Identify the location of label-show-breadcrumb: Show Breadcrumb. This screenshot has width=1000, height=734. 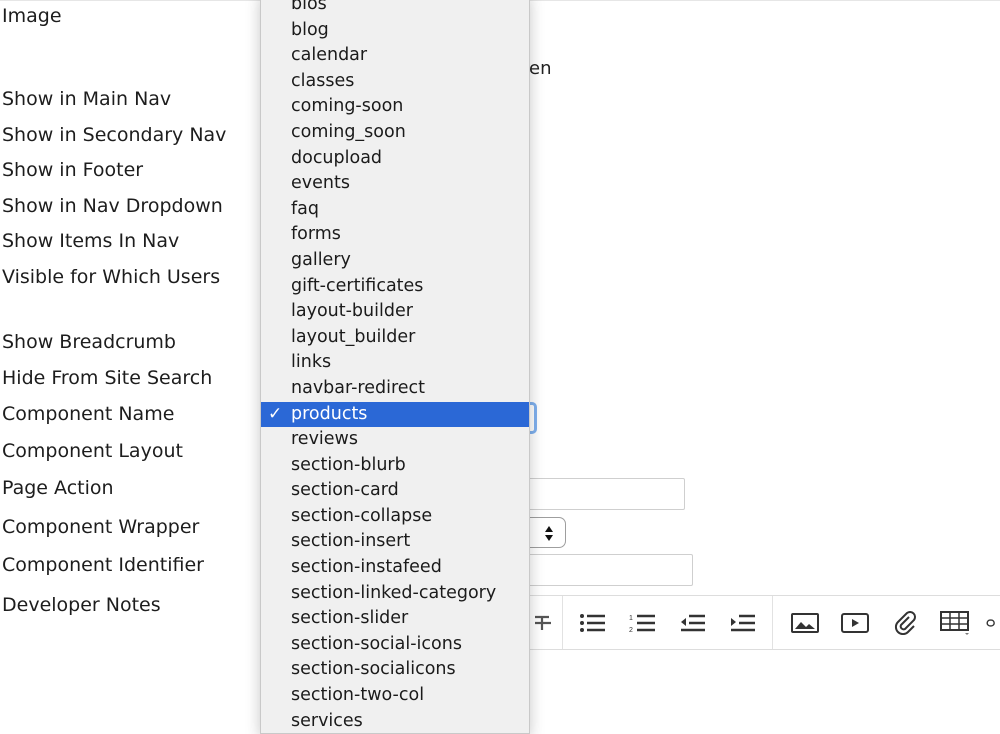
(89, 342).